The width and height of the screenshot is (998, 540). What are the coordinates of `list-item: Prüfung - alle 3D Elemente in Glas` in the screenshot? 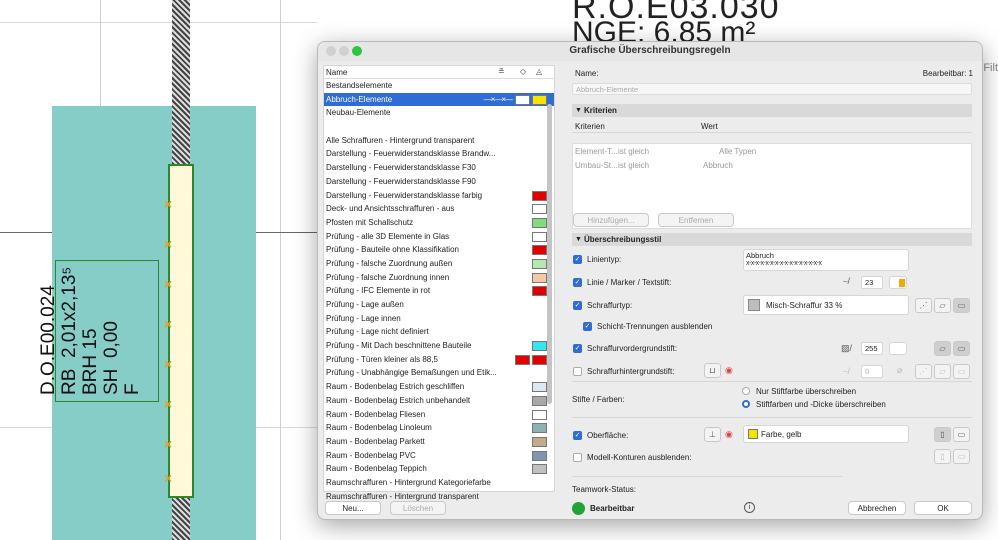 It's located at (439, 237).